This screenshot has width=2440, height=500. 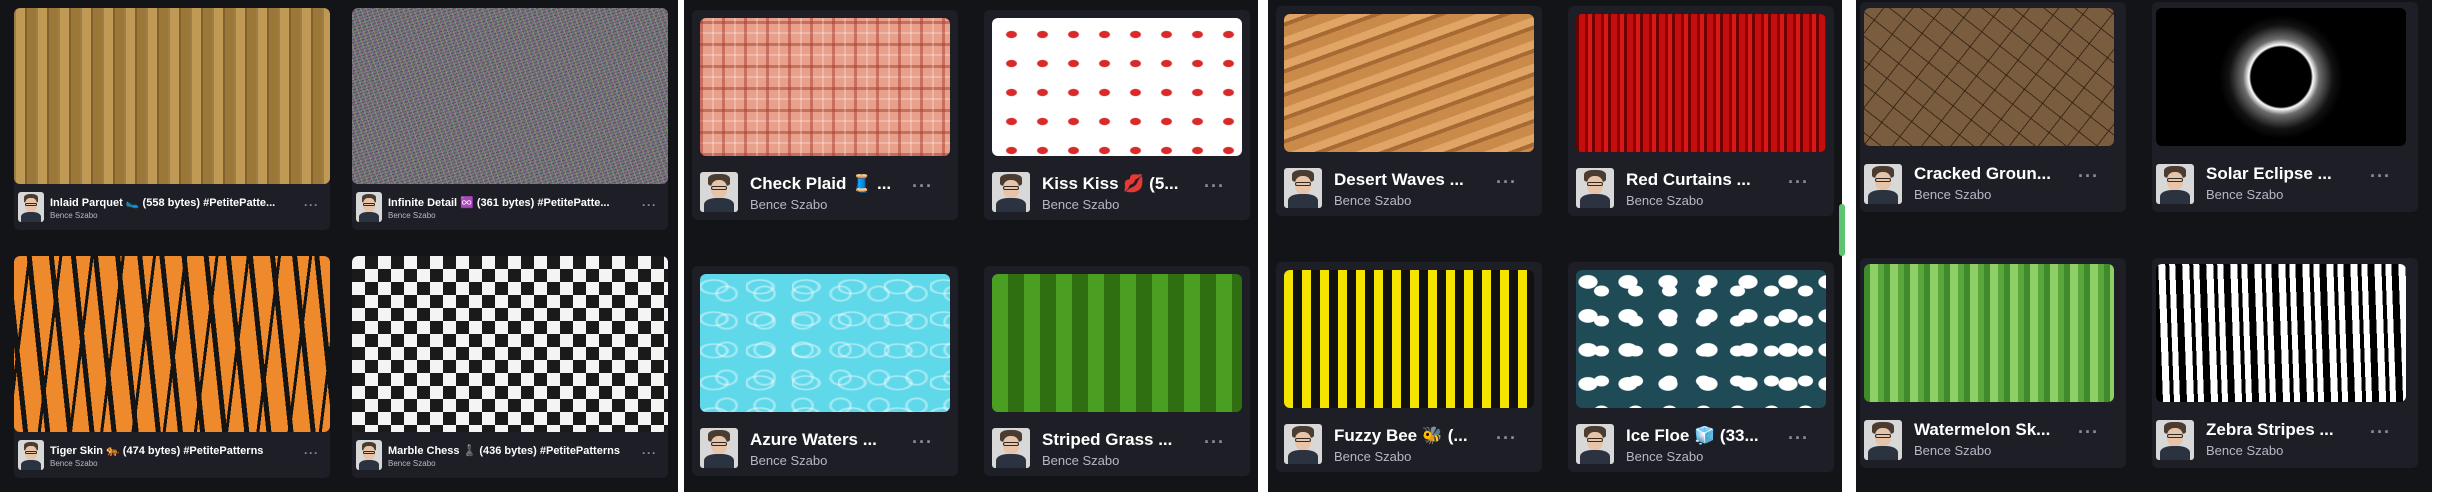 I want to click on pen-card: Desert Waves ... Bence Szabo ···, so click(x=1409, y=111).